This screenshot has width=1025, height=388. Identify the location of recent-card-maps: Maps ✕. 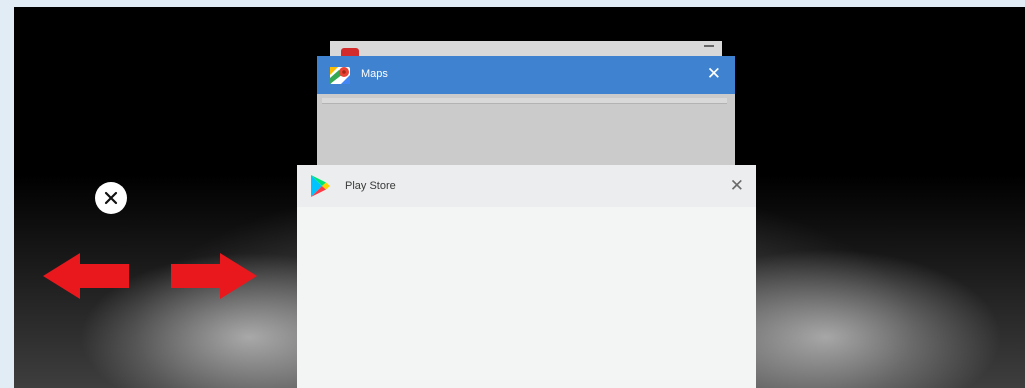
(526, 118).